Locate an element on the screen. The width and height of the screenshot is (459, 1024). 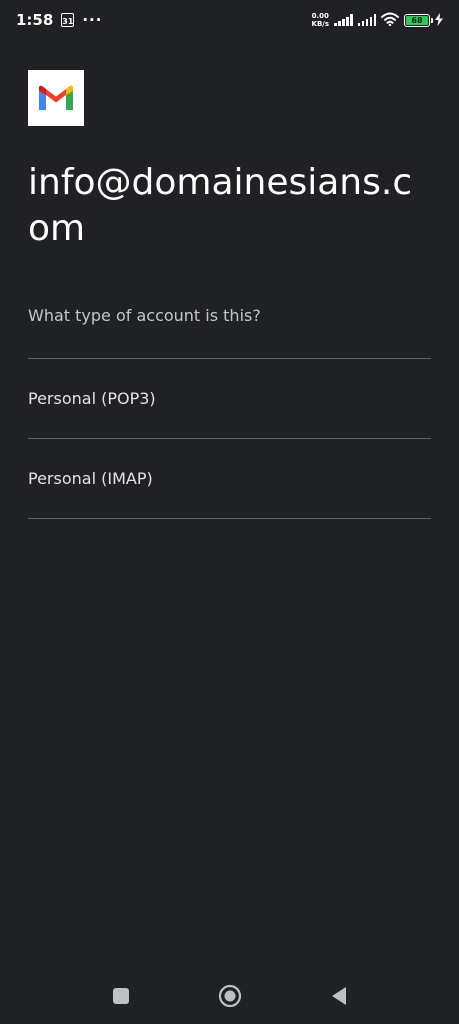
option-personal-pop3: Personal (POP3) is located at coordinates (229, 398).